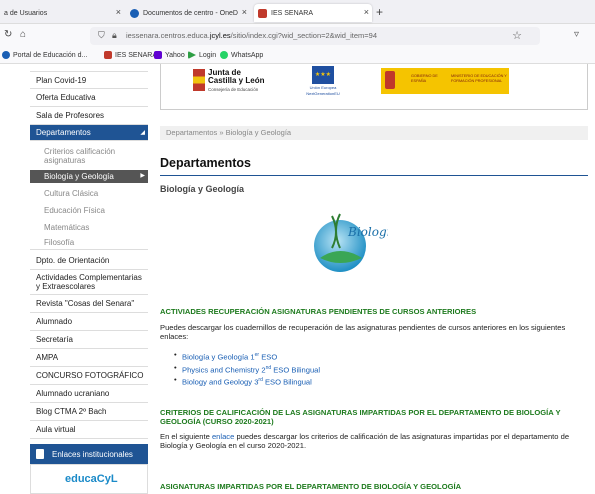 The width and height of the screenshot is (595, 494). What do you see at coordinates (142, 176) in the screenshot?
I see `chevron-right-icon: ▶` at bounding box center [142, 176].